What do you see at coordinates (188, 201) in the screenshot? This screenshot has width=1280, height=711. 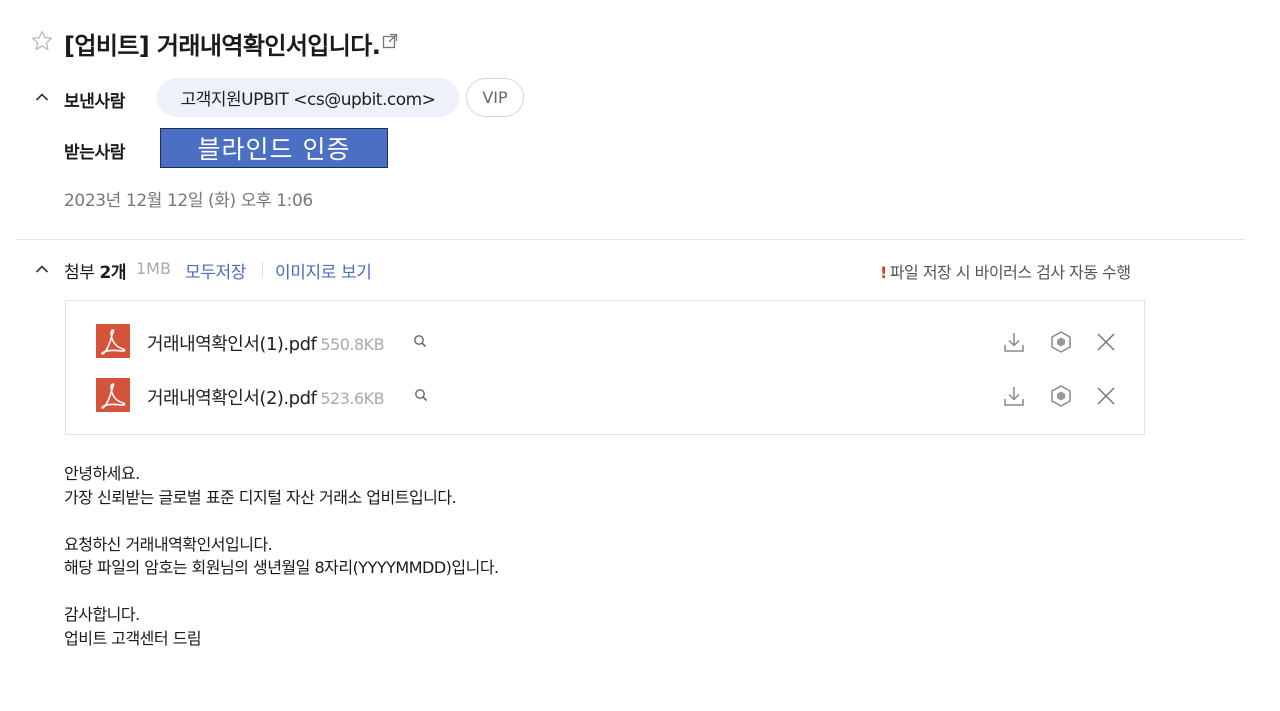 I see `mail-date: 2023년 12월 12일 (화) 오후 1:06` at bounding box center [188, 201].